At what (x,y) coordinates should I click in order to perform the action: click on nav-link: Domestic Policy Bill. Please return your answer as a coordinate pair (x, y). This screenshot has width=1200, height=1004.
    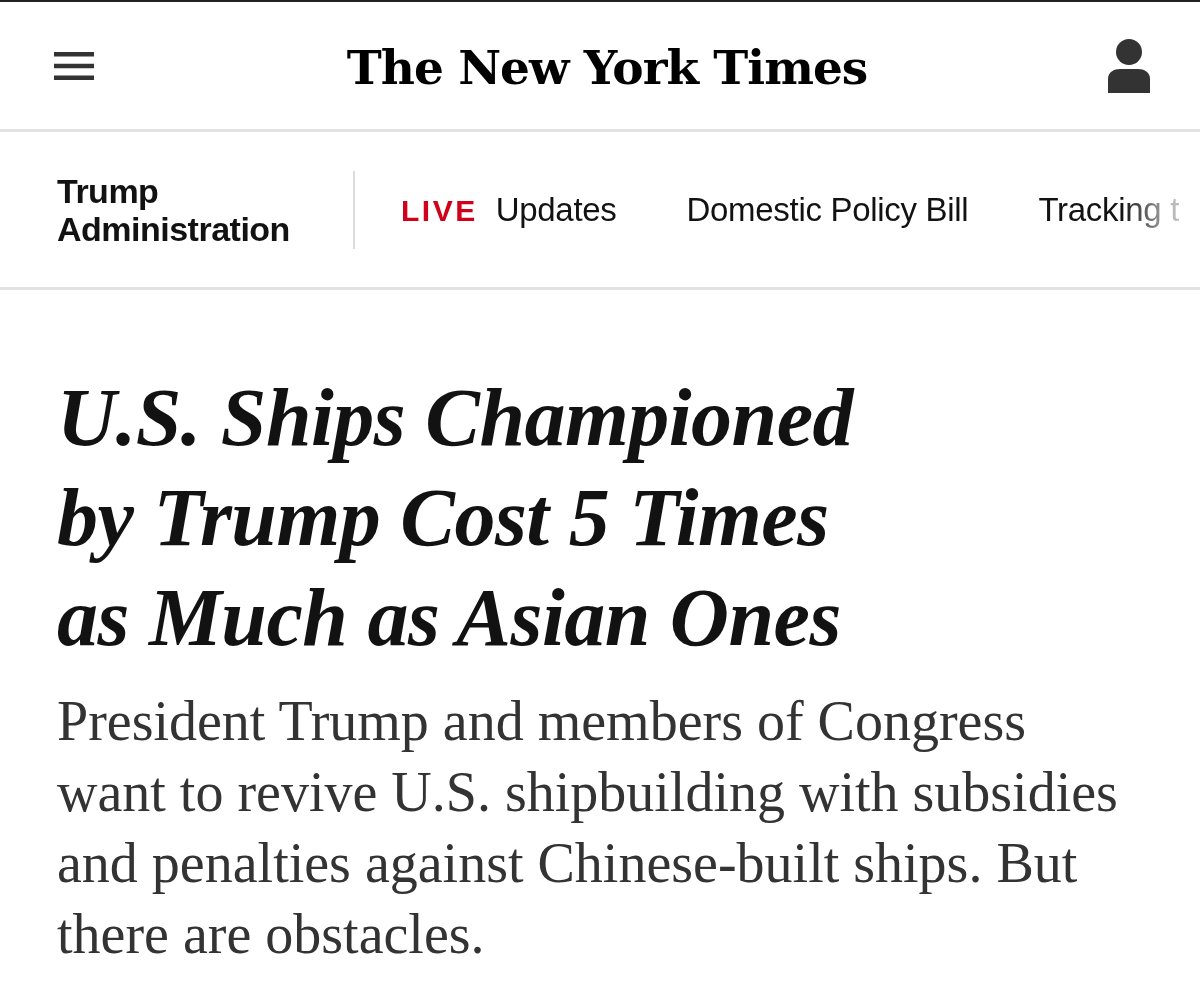
    Looking at the image, I should click on (827, 209).